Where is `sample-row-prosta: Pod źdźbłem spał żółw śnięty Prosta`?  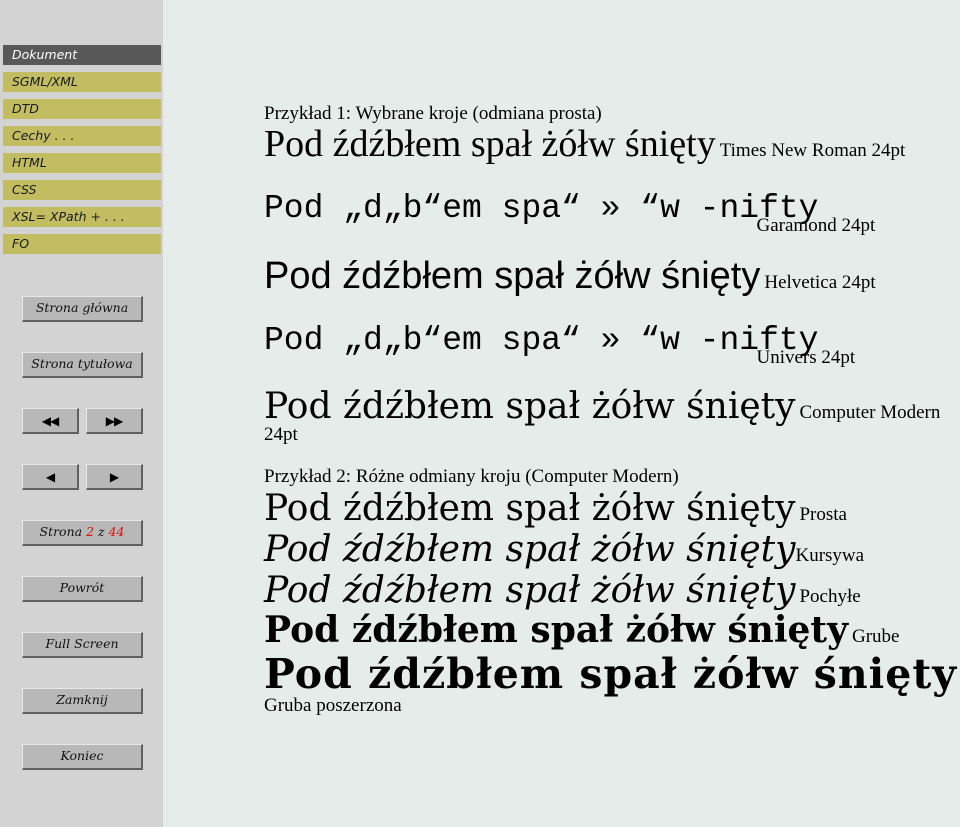
sample-row-prosta: Pod źdźbłem spał żółw śnięty Prosta is located at coordinates (612, 508).